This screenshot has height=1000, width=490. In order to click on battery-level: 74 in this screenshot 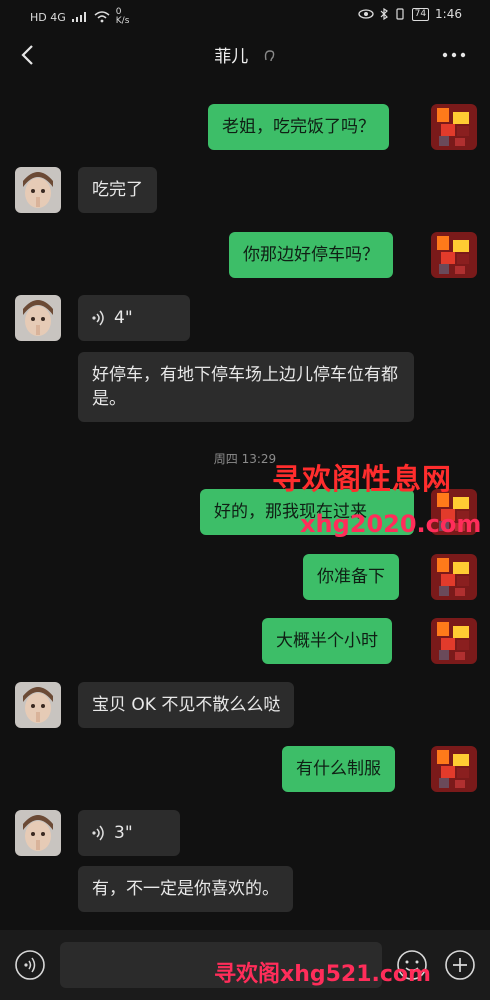, I will do `click(420, 14)`.